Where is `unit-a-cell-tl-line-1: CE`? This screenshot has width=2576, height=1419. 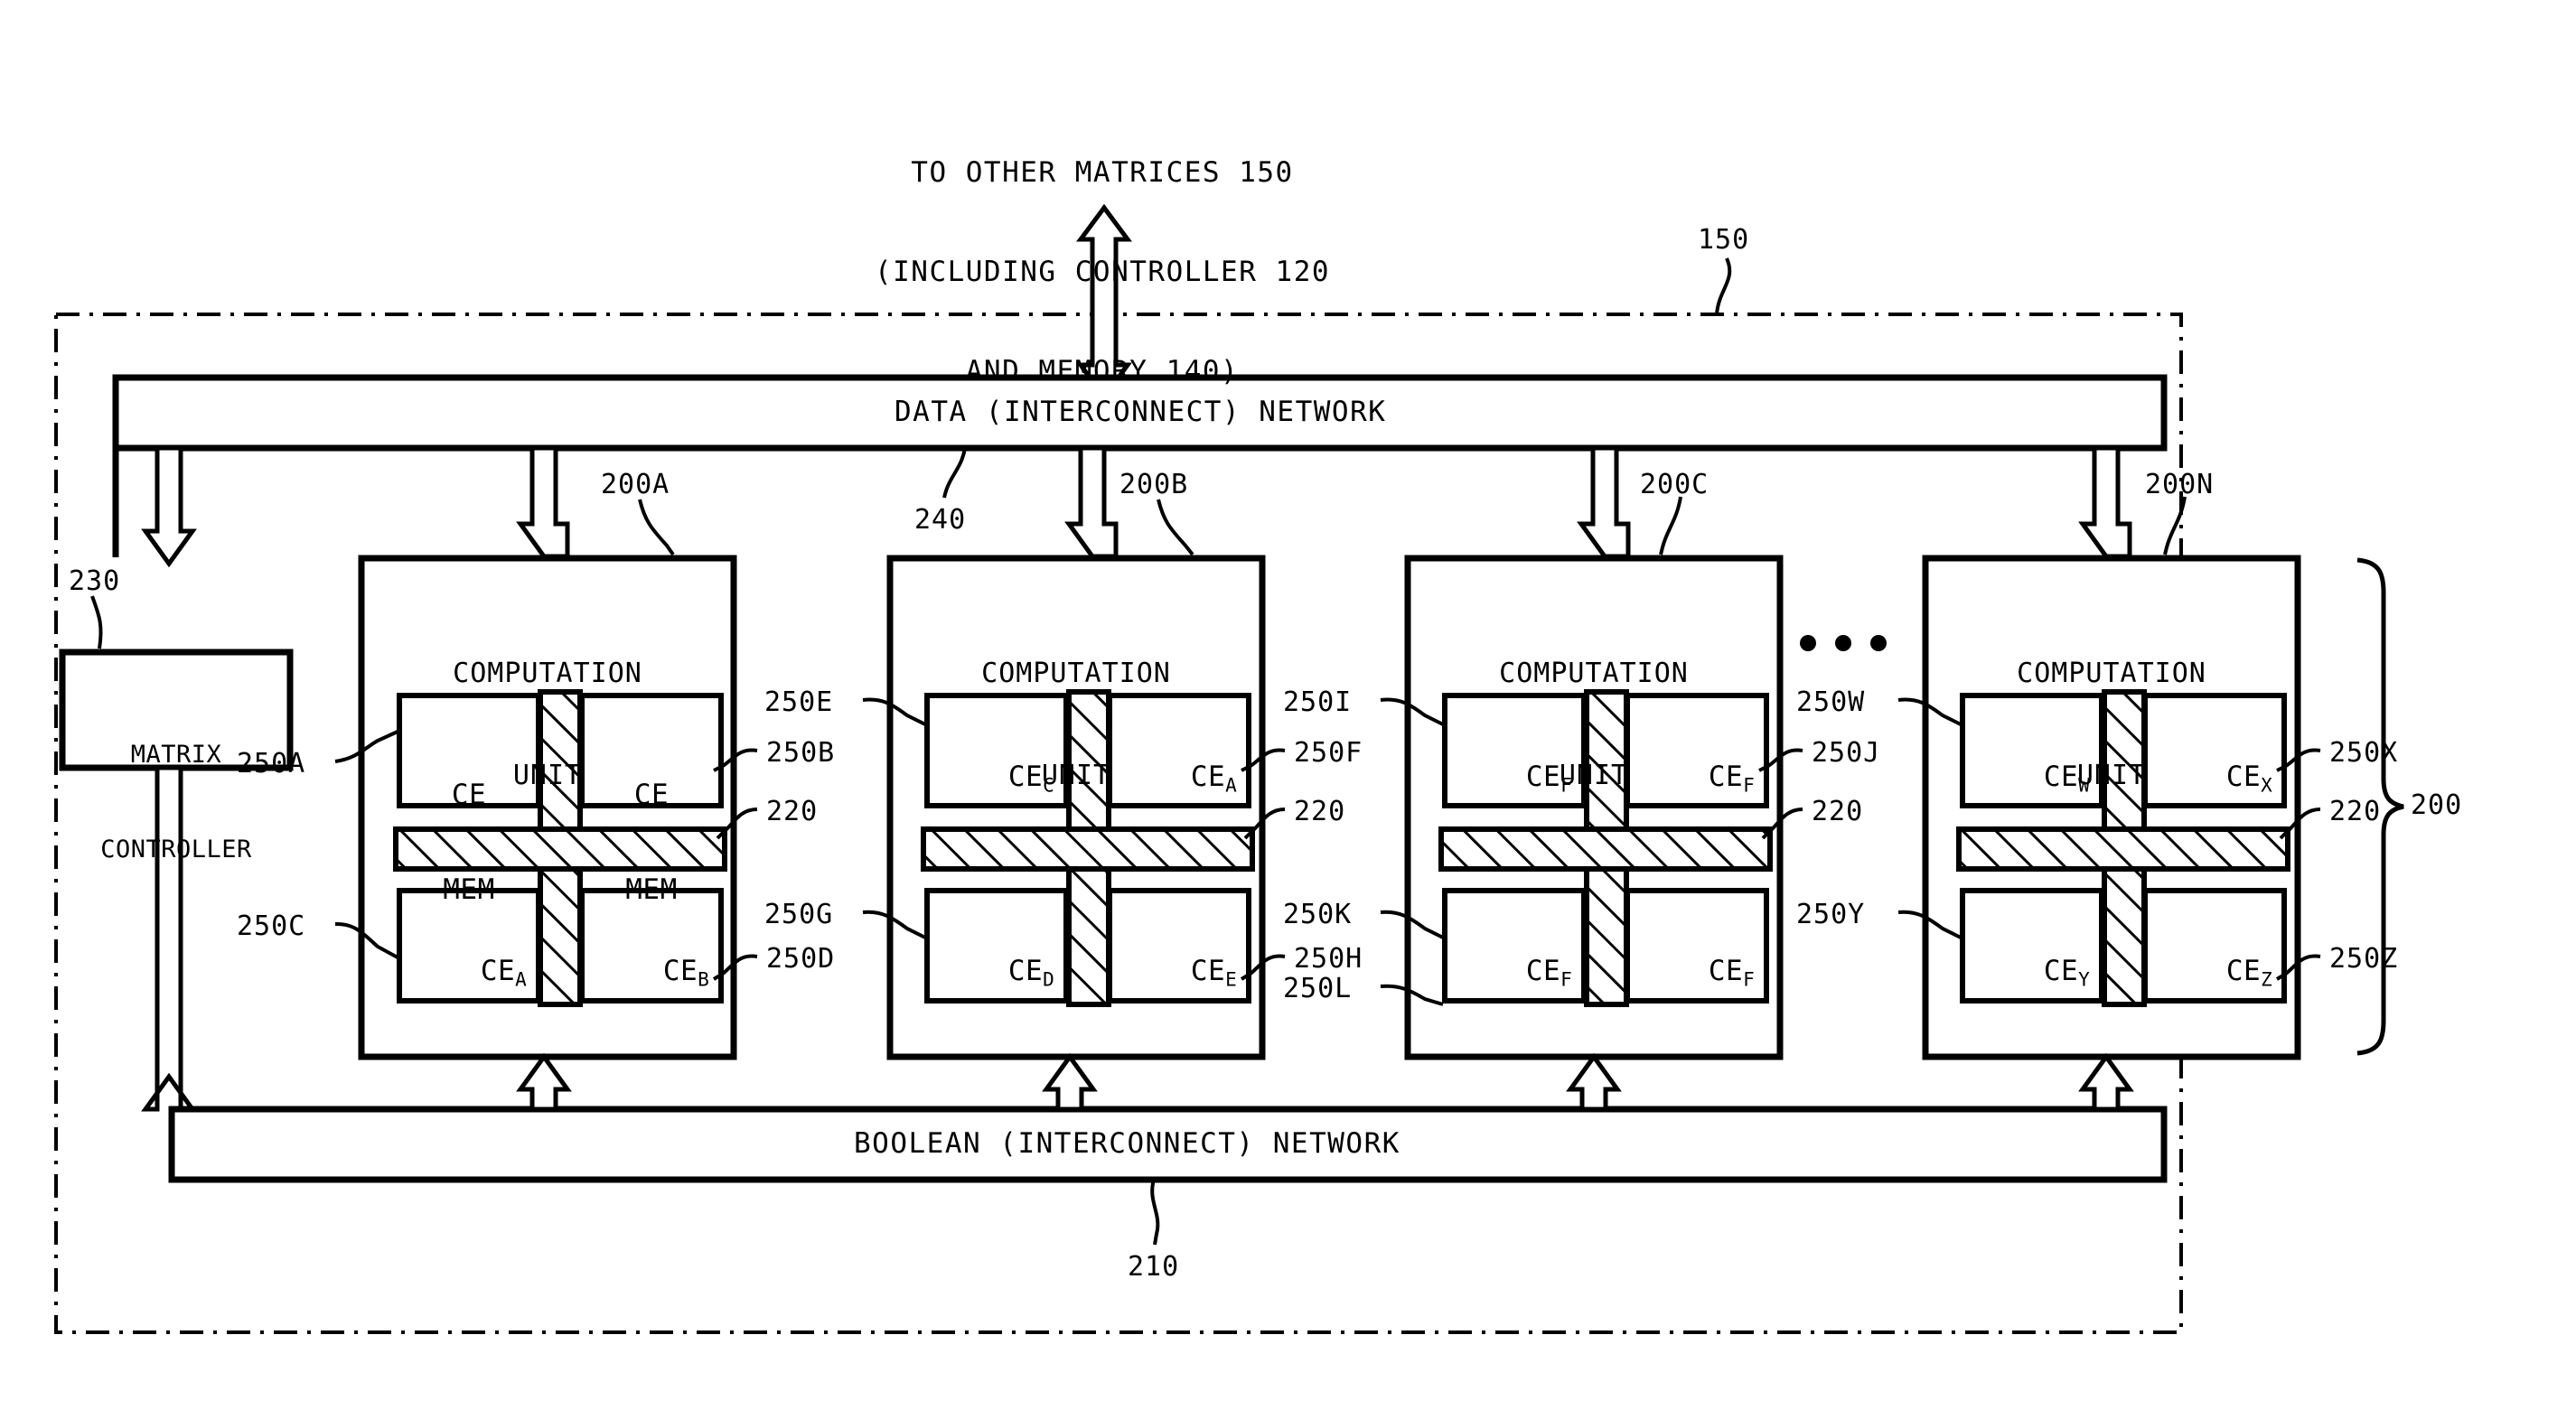 unit-a-cell-tl-line-1: CE is located at coordinates (469, 795).